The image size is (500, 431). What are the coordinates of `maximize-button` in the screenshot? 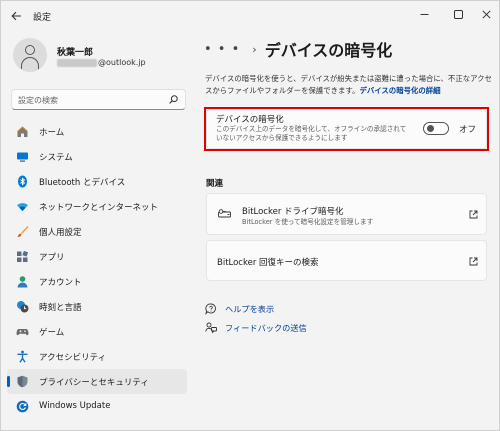 It's located at (458, 14).